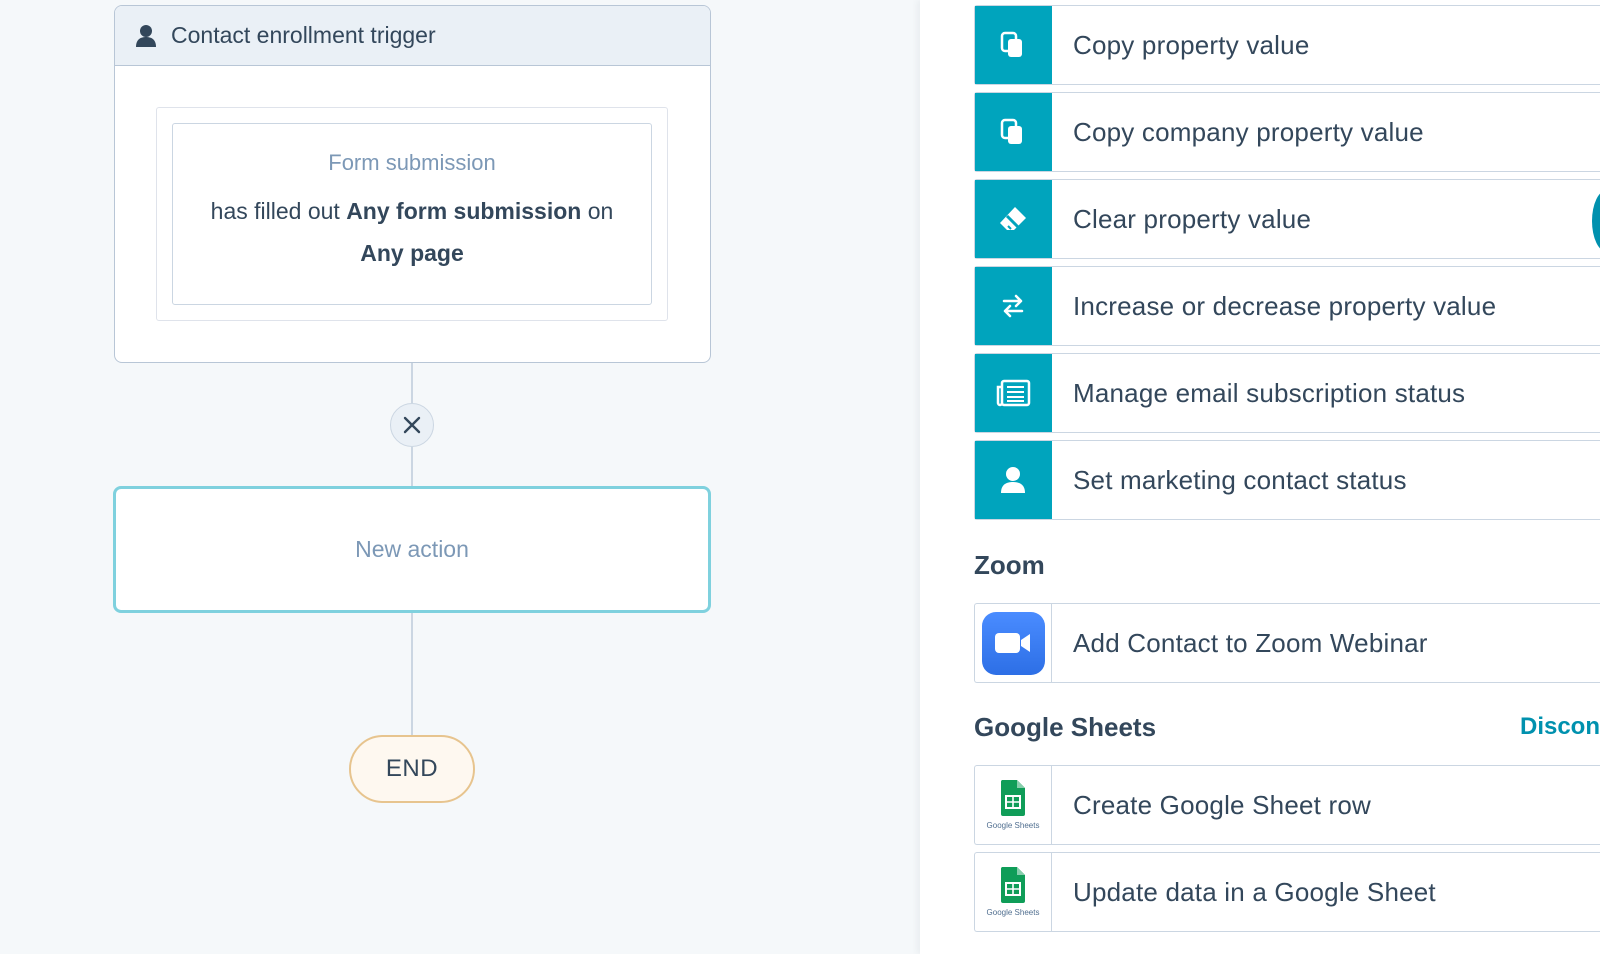  I want to click on trigger-header: Contact enrollment trigger, so click(412, 36).